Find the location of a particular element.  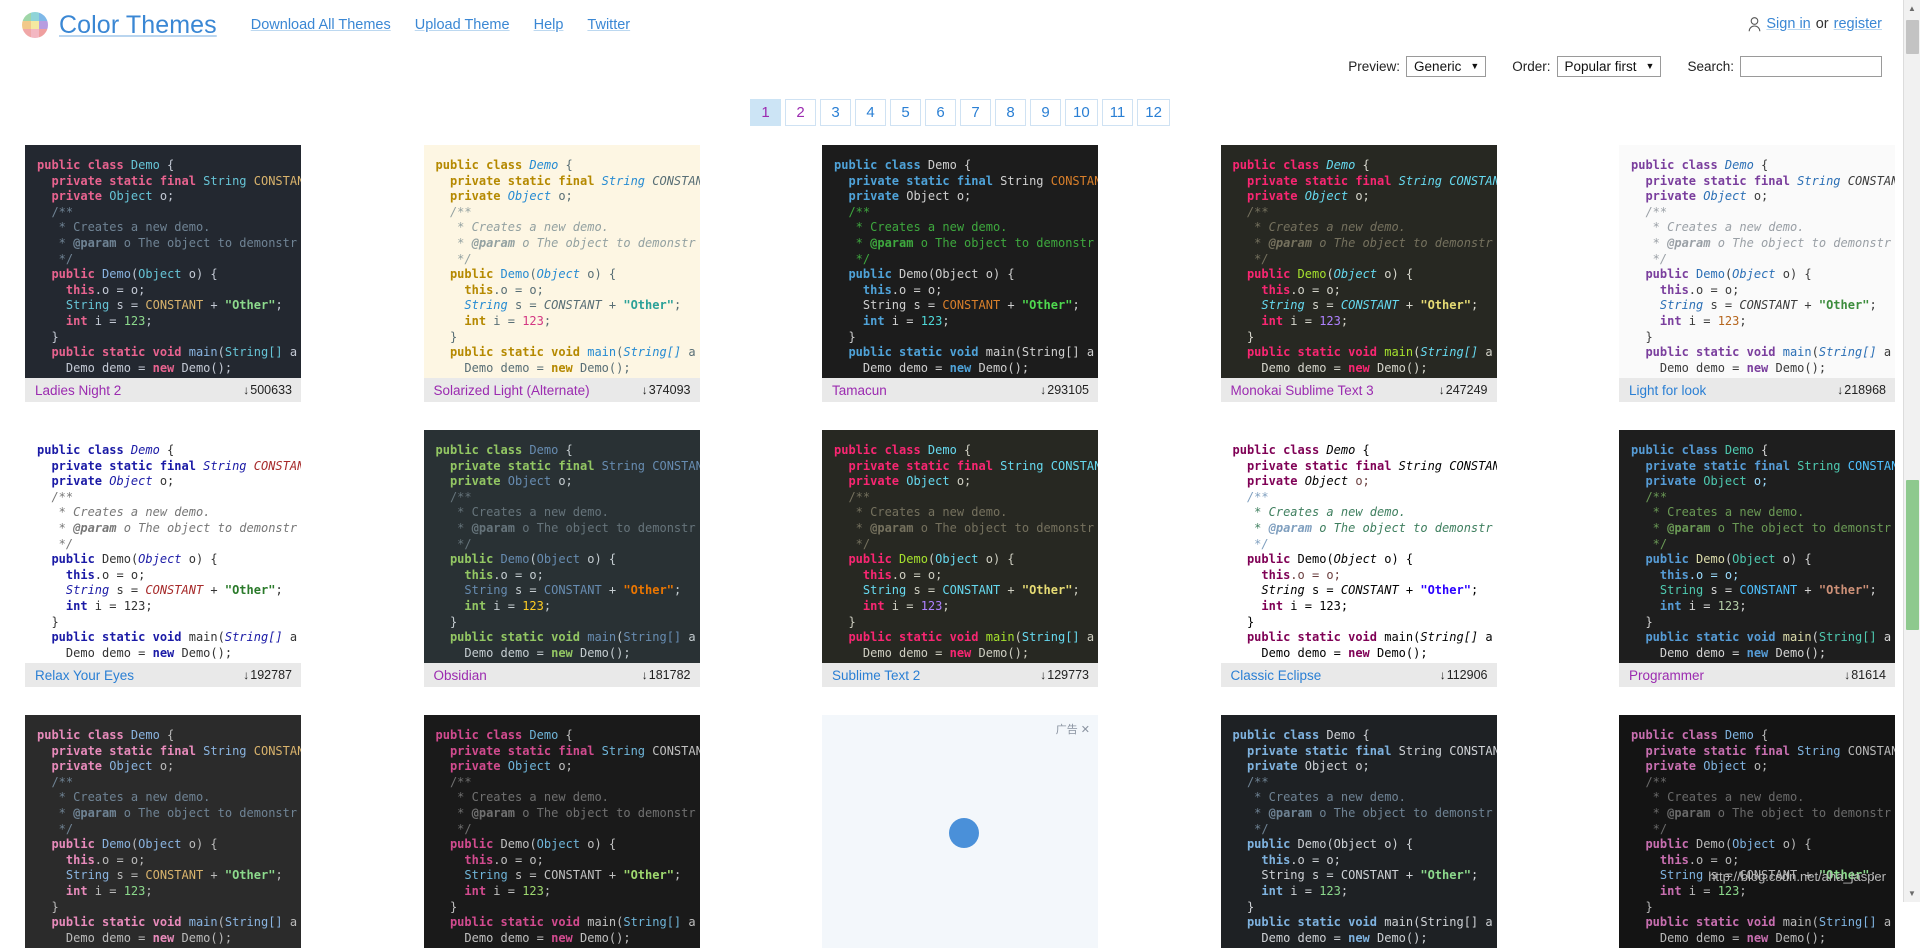

page-button-12: 12 is located at coordinates (1153, 112).